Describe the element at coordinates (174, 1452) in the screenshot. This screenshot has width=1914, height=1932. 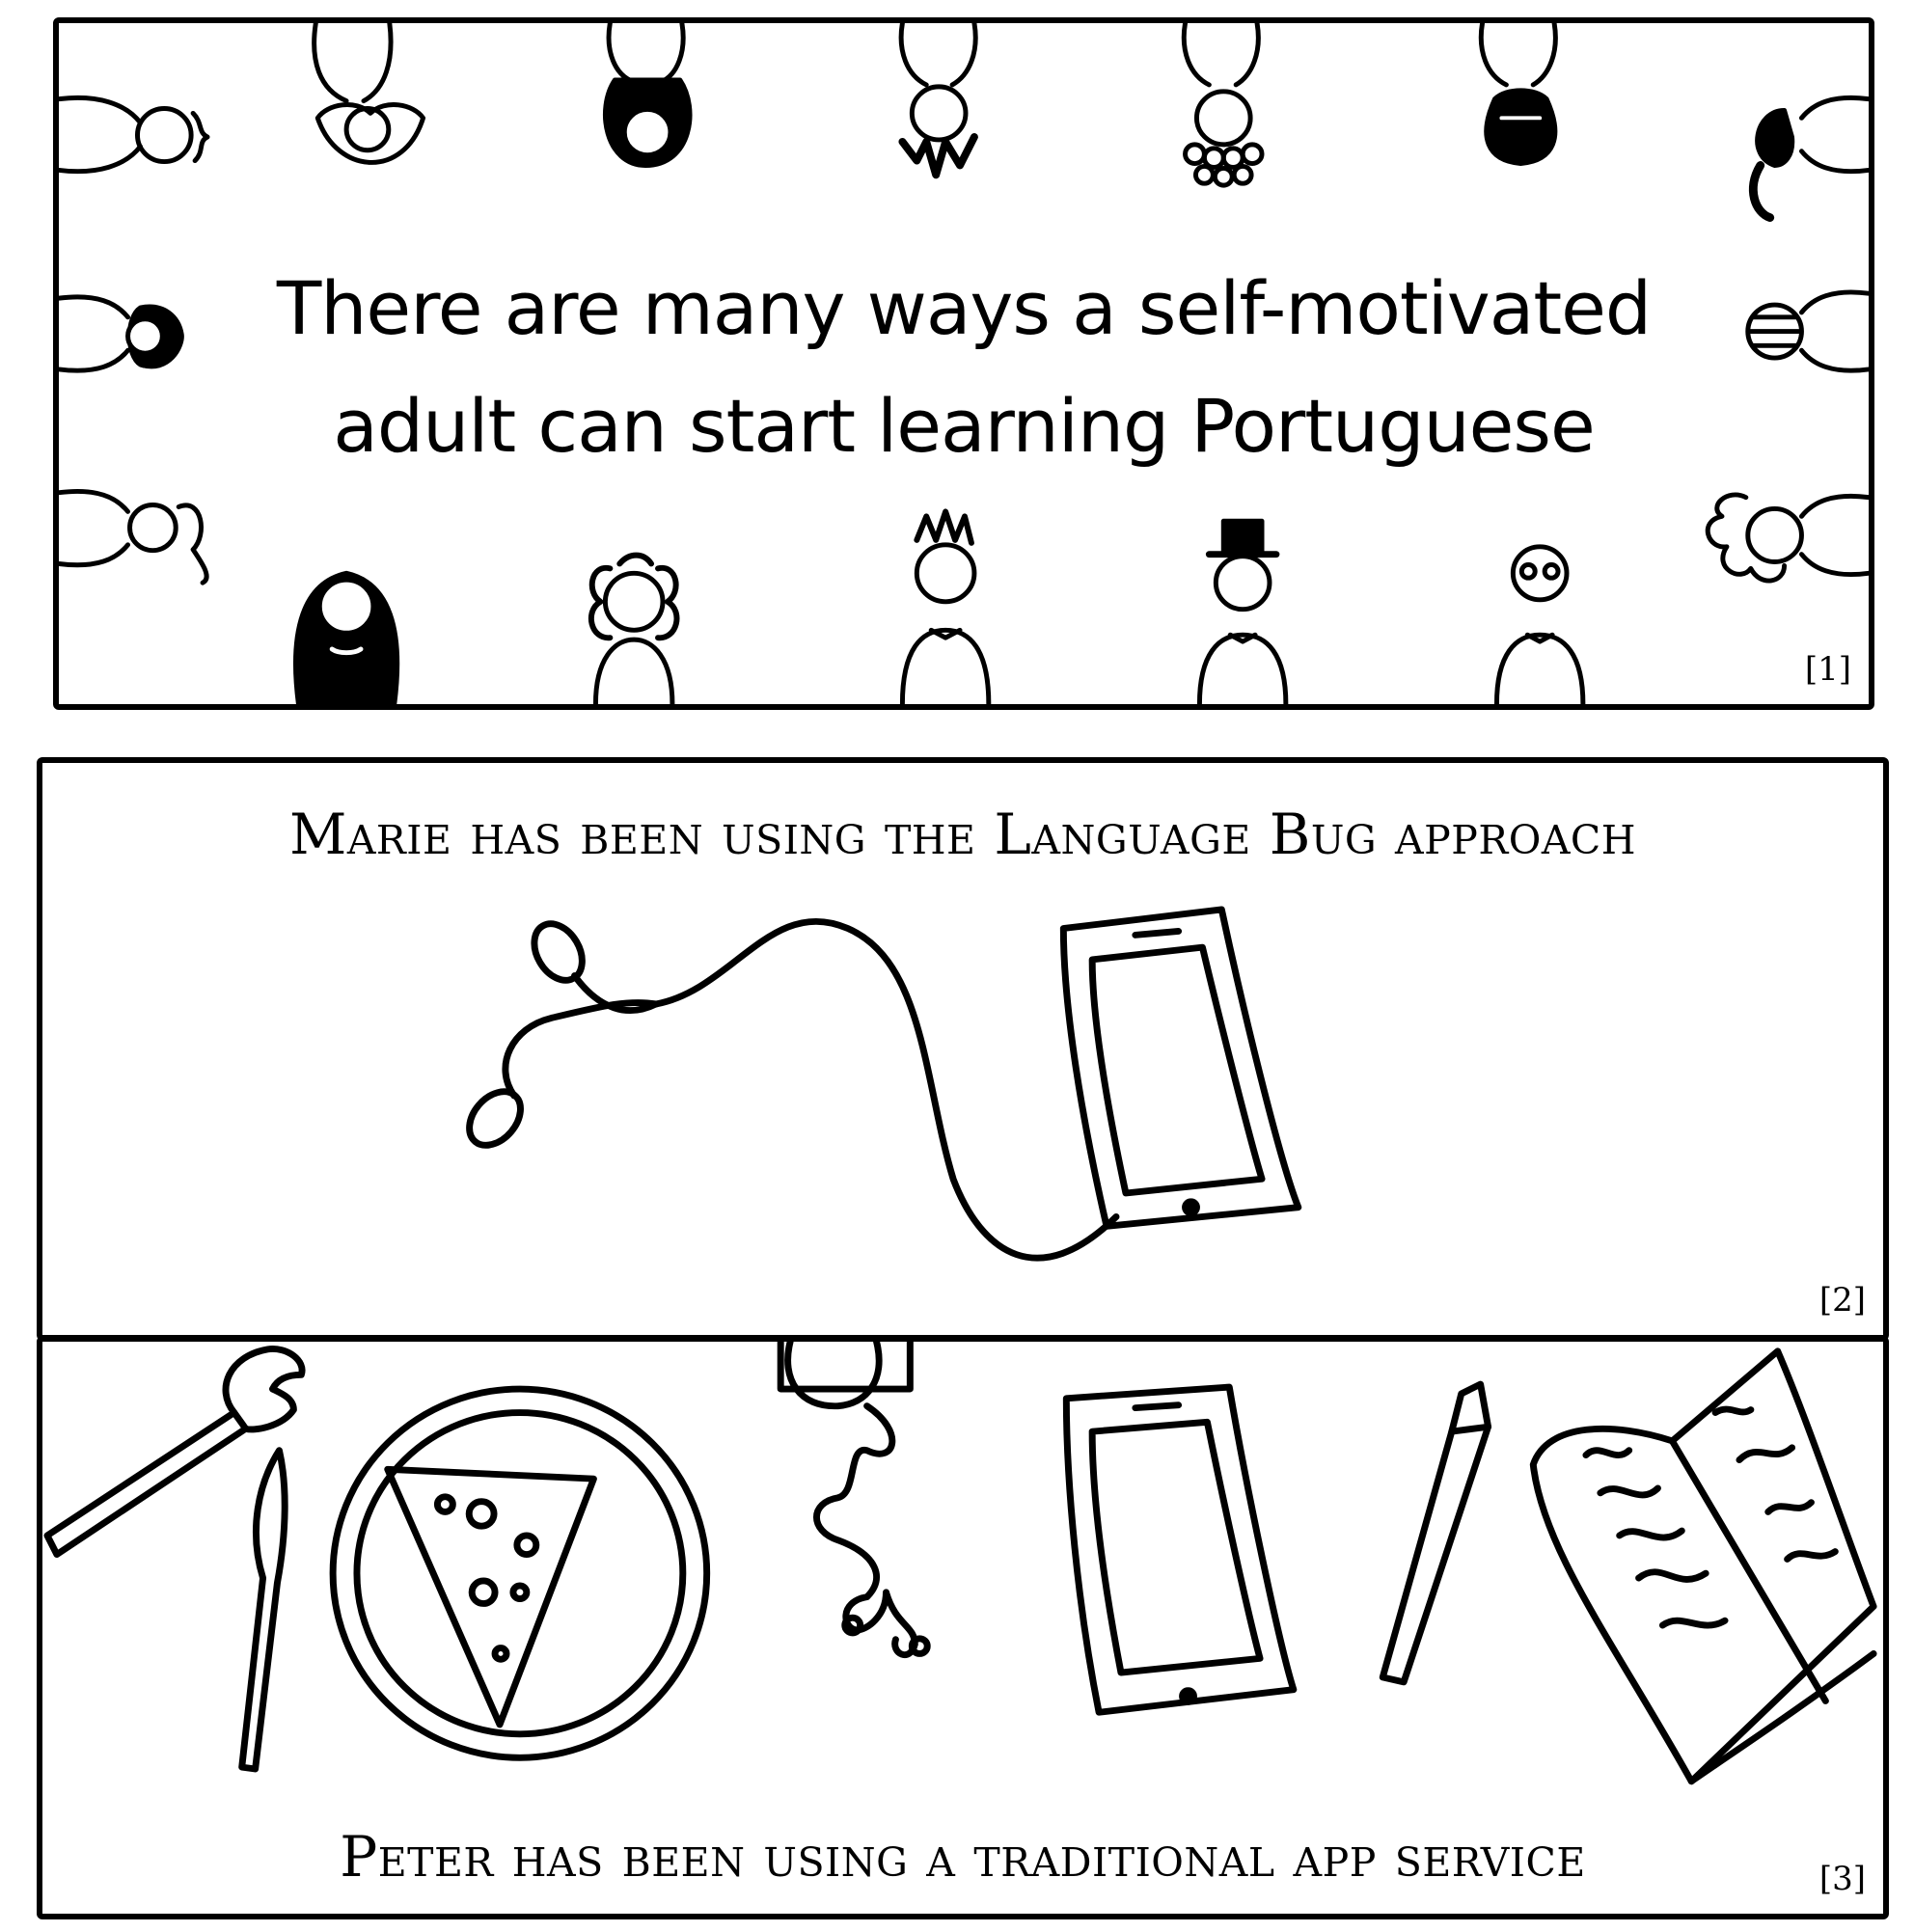
I see `fork-icon` at that location.